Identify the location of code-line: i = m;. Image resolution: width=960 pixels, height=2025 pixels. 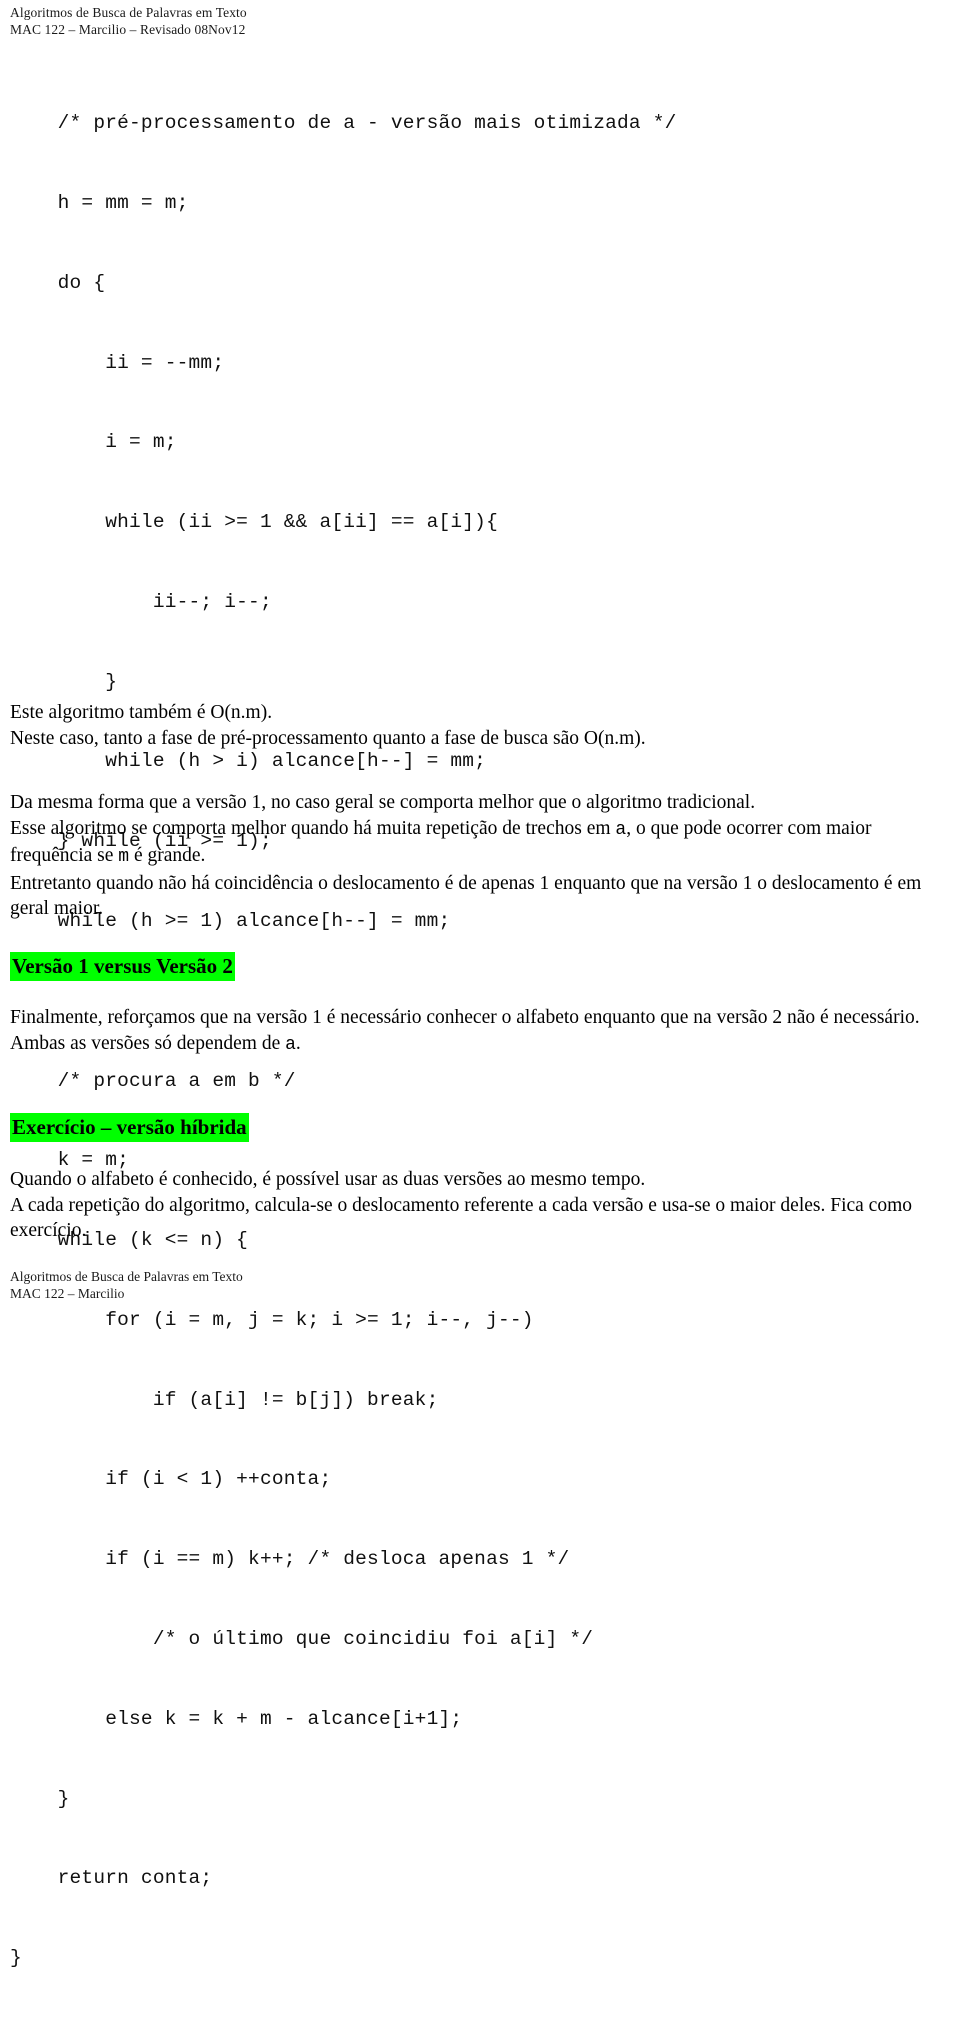
(93, 442).